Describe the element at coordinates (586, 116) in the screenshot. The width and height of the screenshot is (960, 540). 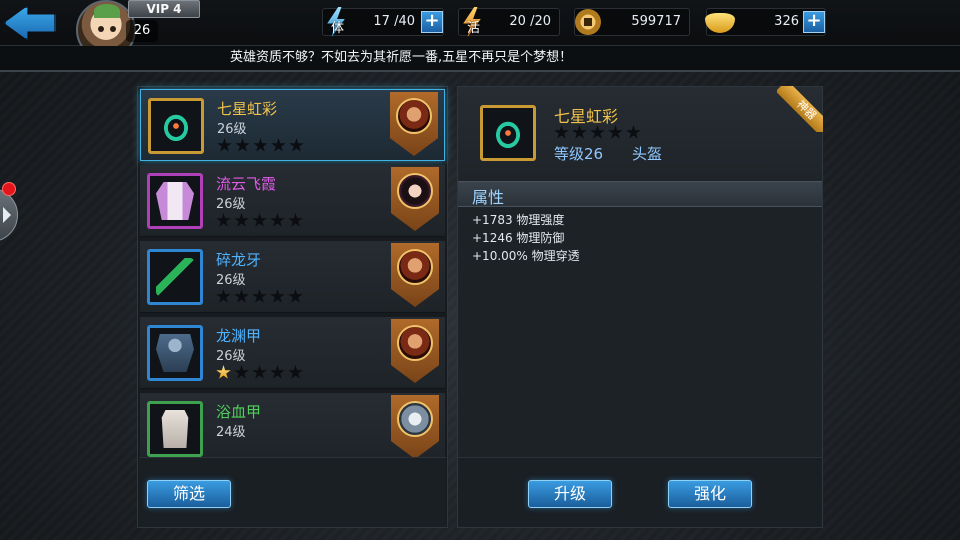
I see `detail-name: 七星虹彩` at that location.